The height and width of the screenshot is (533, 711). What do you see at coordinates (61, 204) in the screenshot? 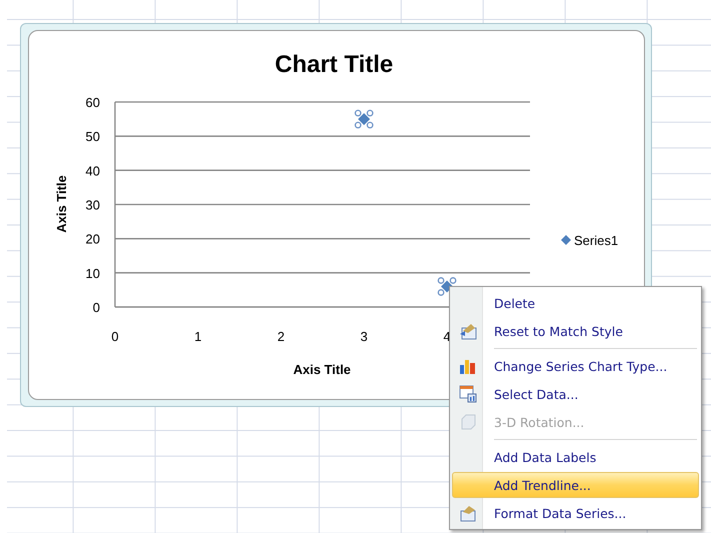
I see `y-axis-title: Axis Title` at bounding box center [61, 204].